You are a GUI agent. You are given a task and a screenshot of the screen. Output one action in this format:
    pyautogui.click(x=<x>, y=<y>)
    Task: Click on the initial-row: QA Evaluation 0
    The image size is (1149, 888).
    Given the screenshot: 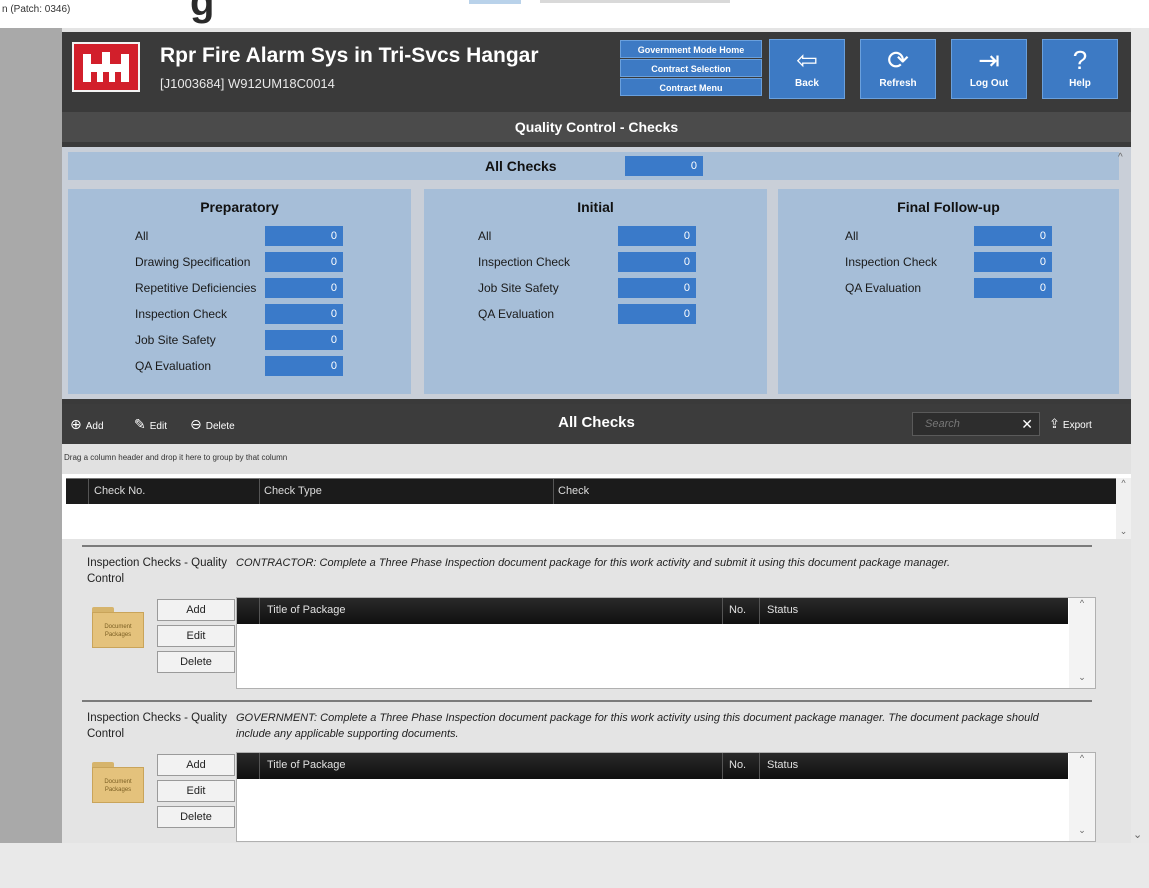 What is the action you would take?
    pyautogui.click(x=587, y=314)
    